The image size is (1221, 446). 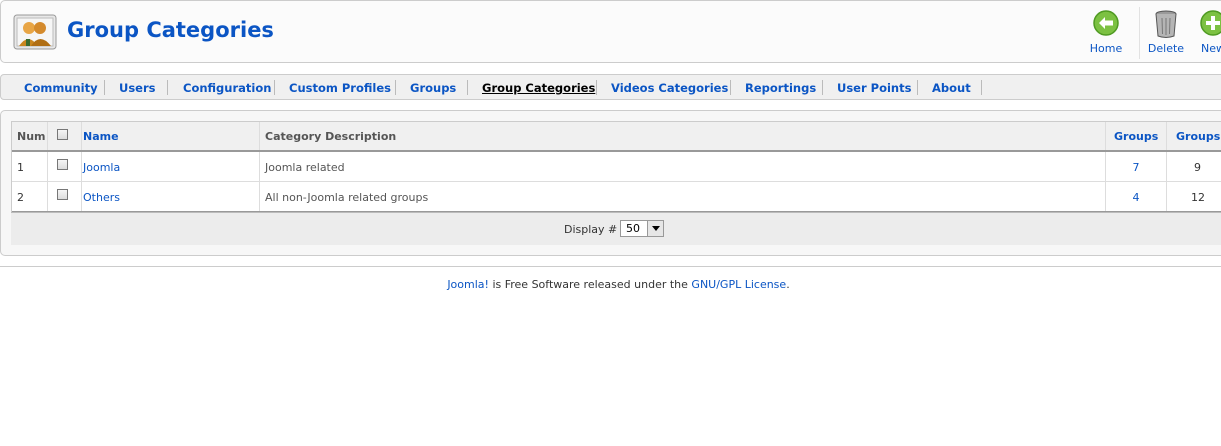 I want to click on row-description: Joomla related, so click(x=305, y=167).